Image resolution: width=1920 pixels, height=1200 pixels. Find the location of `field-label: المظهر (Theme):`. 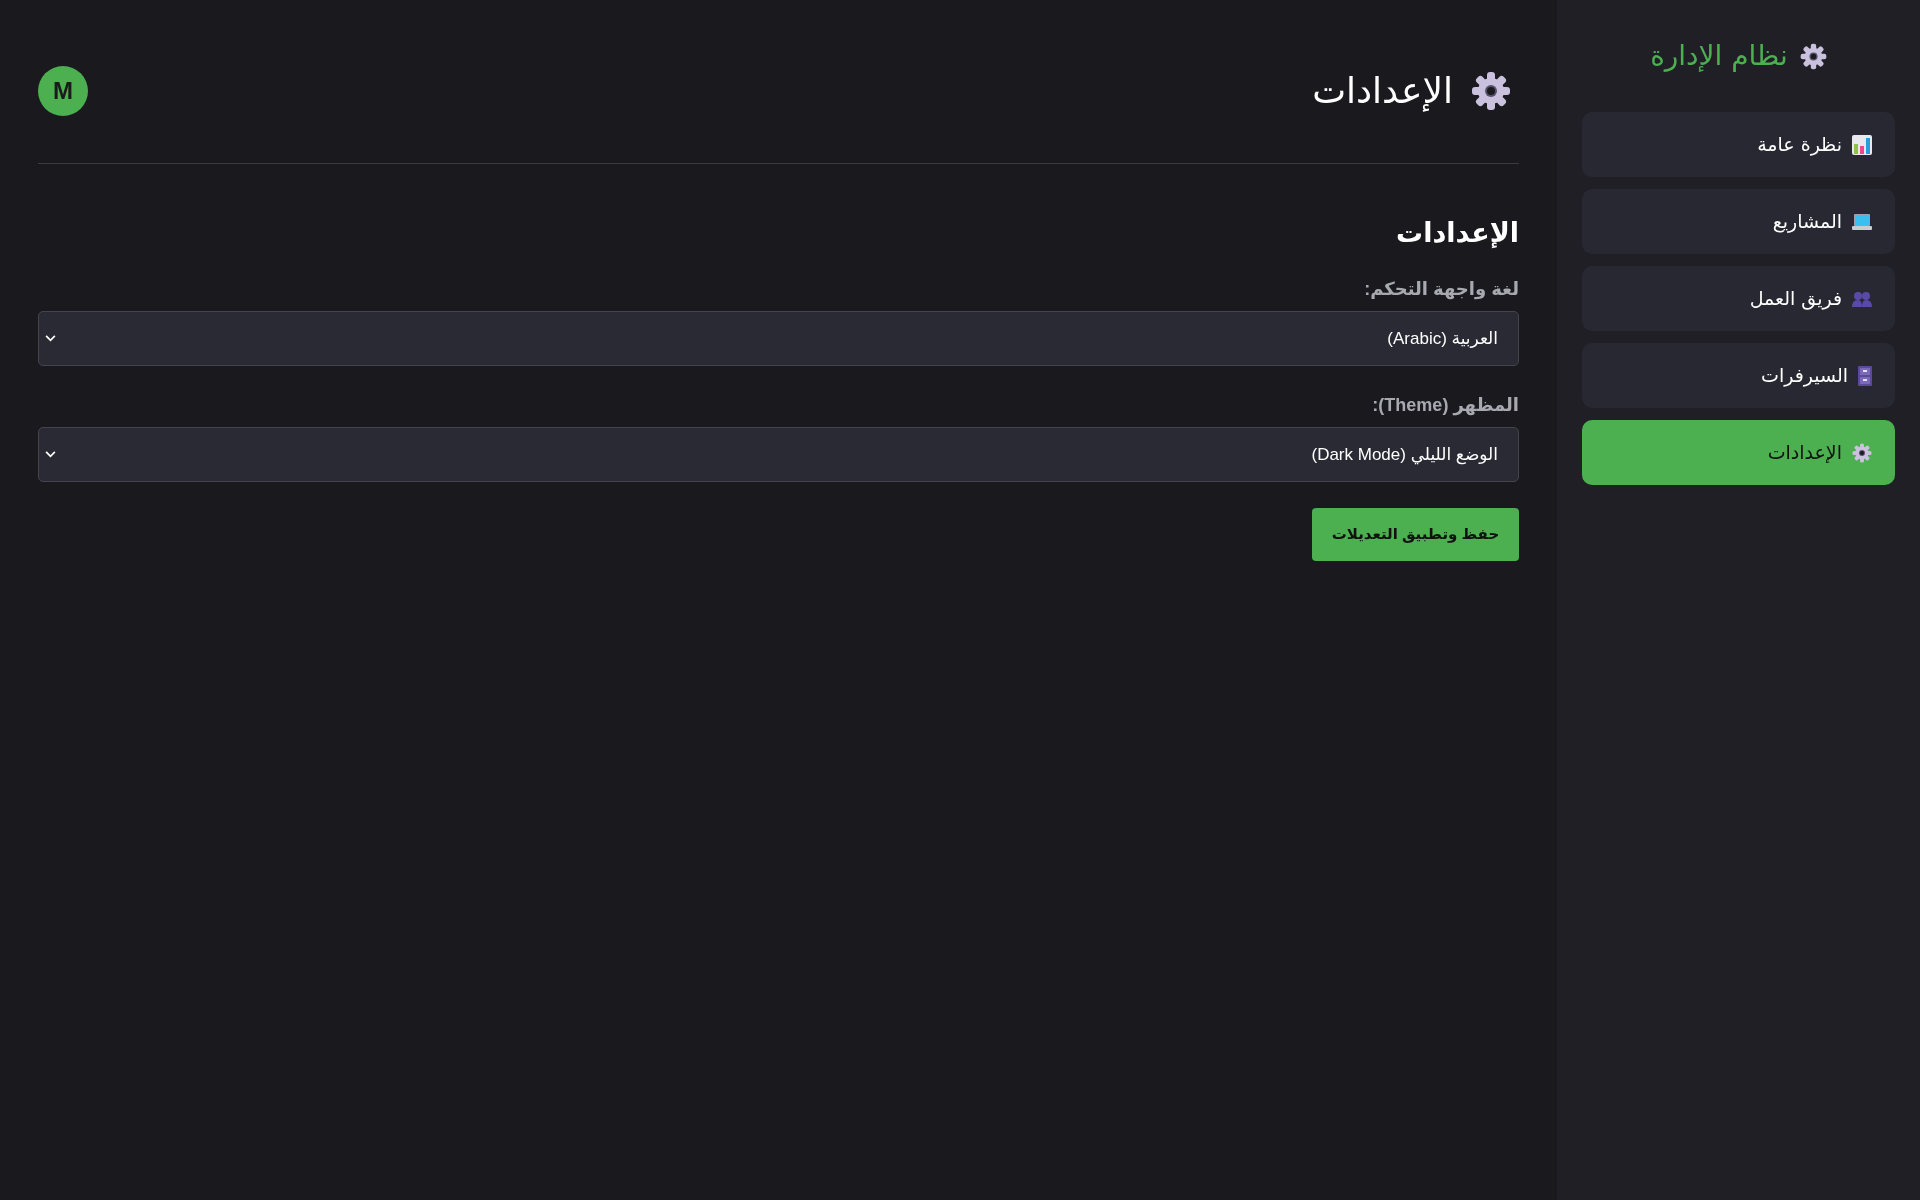

field-label: المظهر (Theme): is located at coordinates (1445, 405).